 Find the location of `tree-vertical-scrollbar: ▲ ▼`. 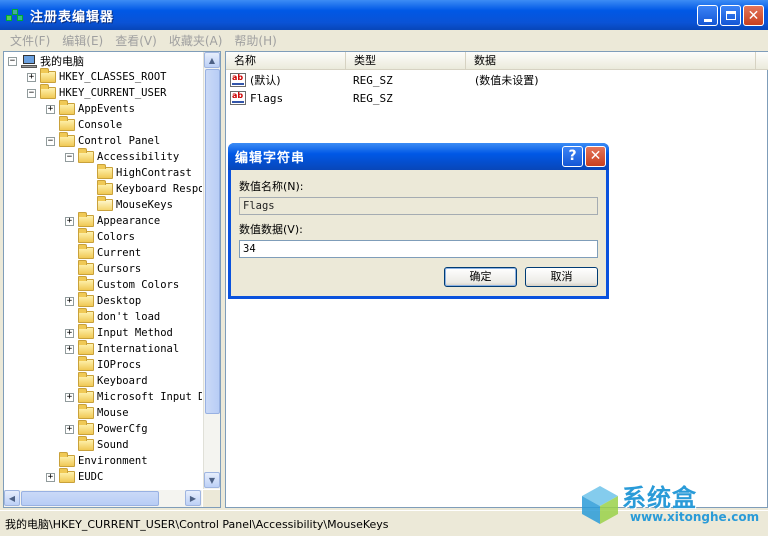

tree-vertical-scrollbar: ▲ ▼ is located at coordinates (211, 270).